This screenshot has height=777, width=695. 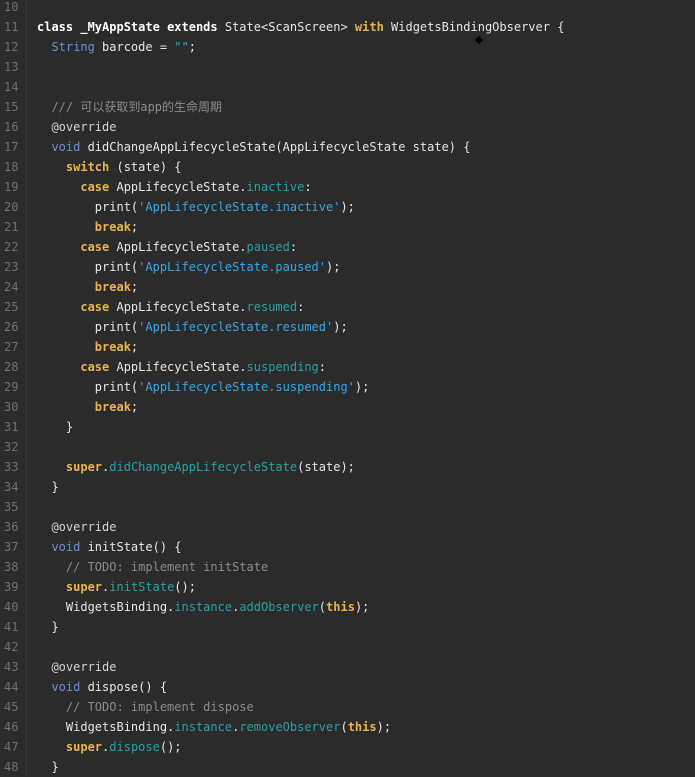 What do you see at coordinates (11, 327) in the screenshot?
I see `line-number: 26` at bounding box center [11, 327].